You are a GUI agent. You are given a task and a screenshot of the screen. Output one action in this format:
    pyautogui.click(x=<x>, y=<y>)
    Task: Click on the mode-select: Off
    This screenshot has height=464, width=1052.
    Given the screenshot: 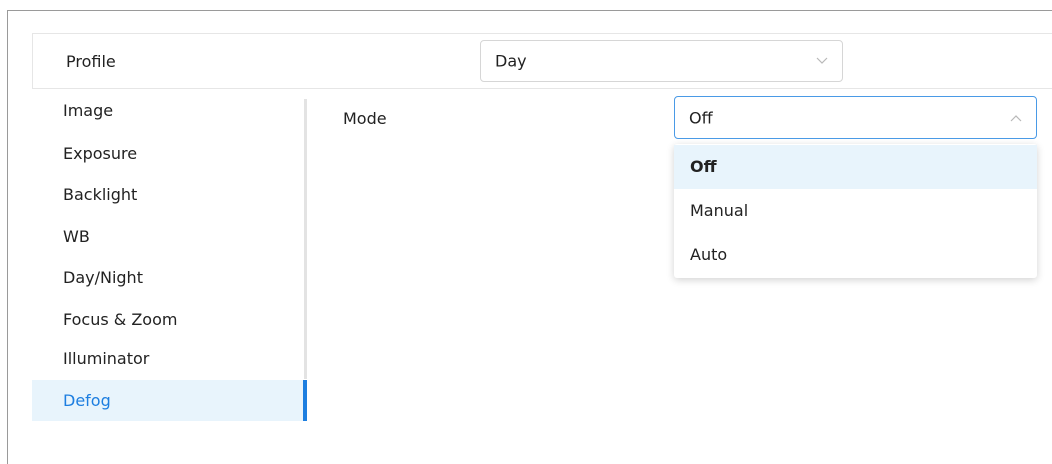 What is the action you would take?
    pyautogui.click(x=855, y=117)
    